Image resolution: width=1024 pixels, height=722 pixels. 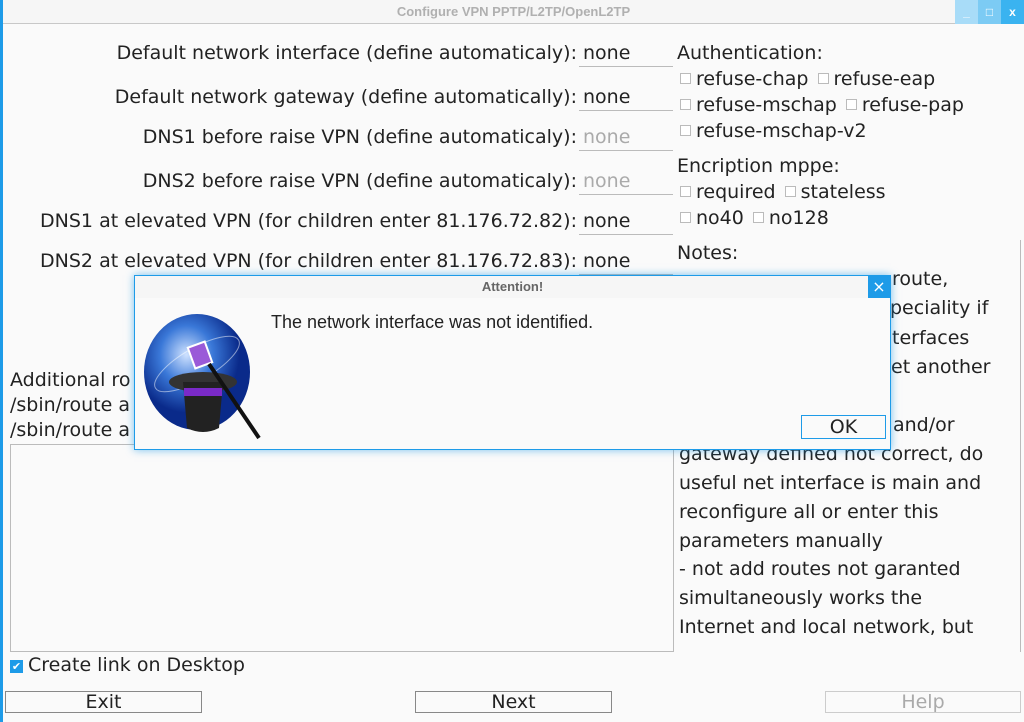 I want to click on dns1-before-input: none, so click(x=626, y=137).